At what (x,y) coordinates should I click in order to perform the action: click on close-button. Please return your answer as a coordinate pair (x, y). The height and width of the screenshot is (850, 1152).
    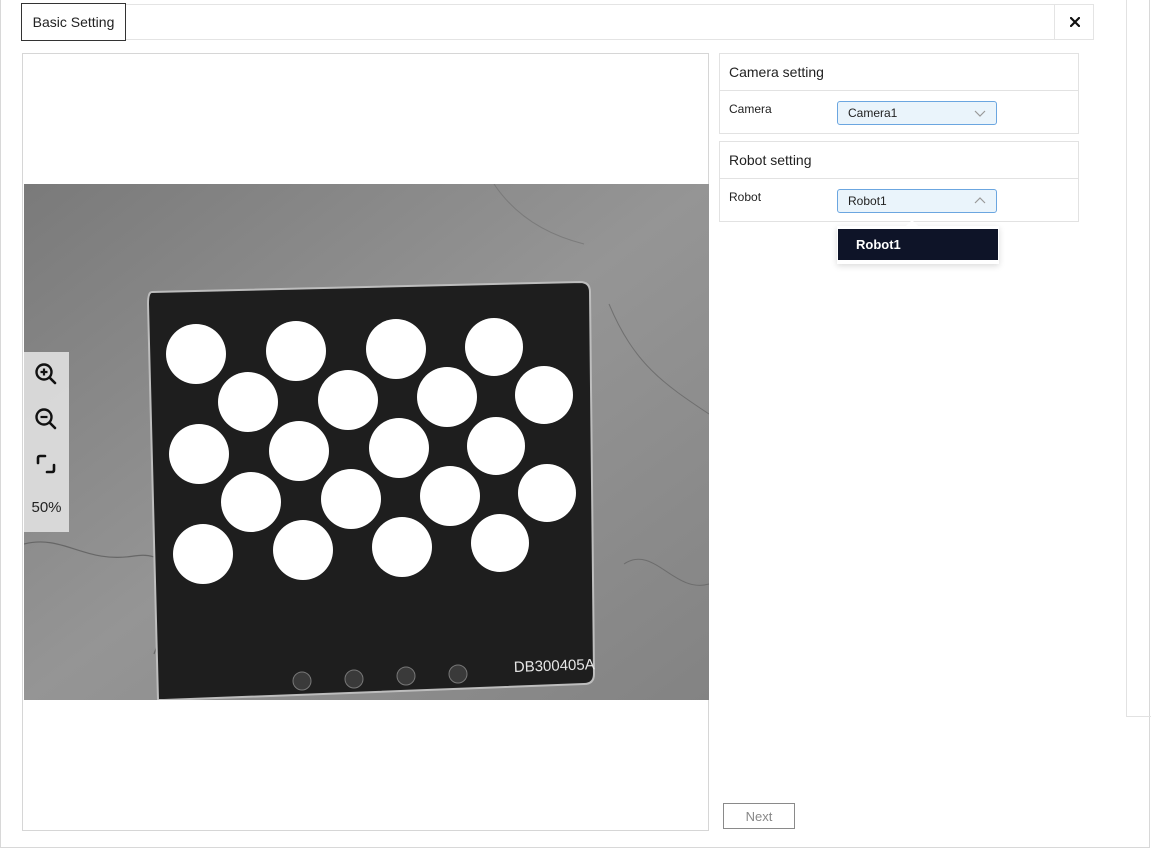
    Looking at the image, I should click on (1074, 22).